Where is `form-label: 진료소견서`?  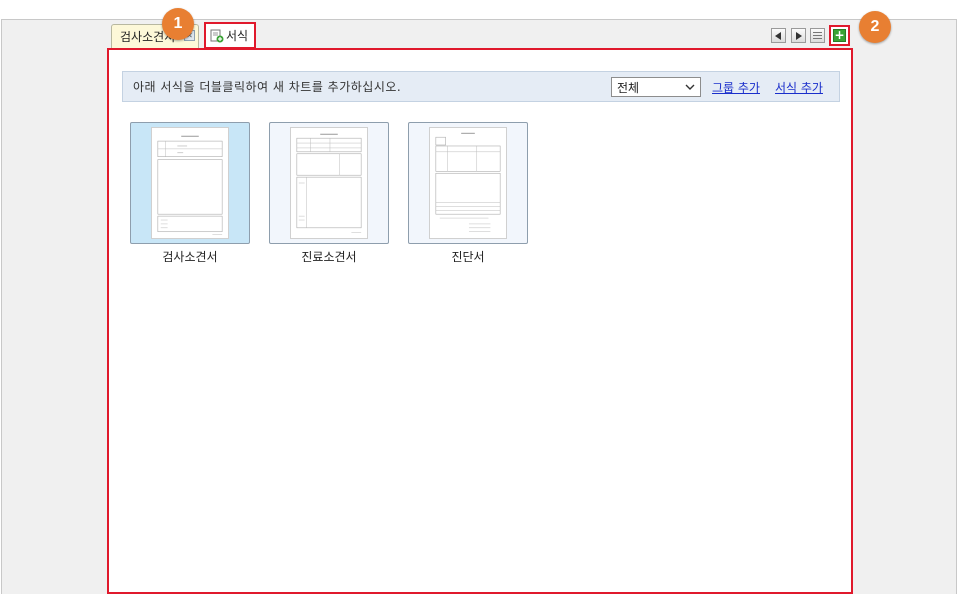 form-label: 진료소견서 is located at coordinates (329, 257).